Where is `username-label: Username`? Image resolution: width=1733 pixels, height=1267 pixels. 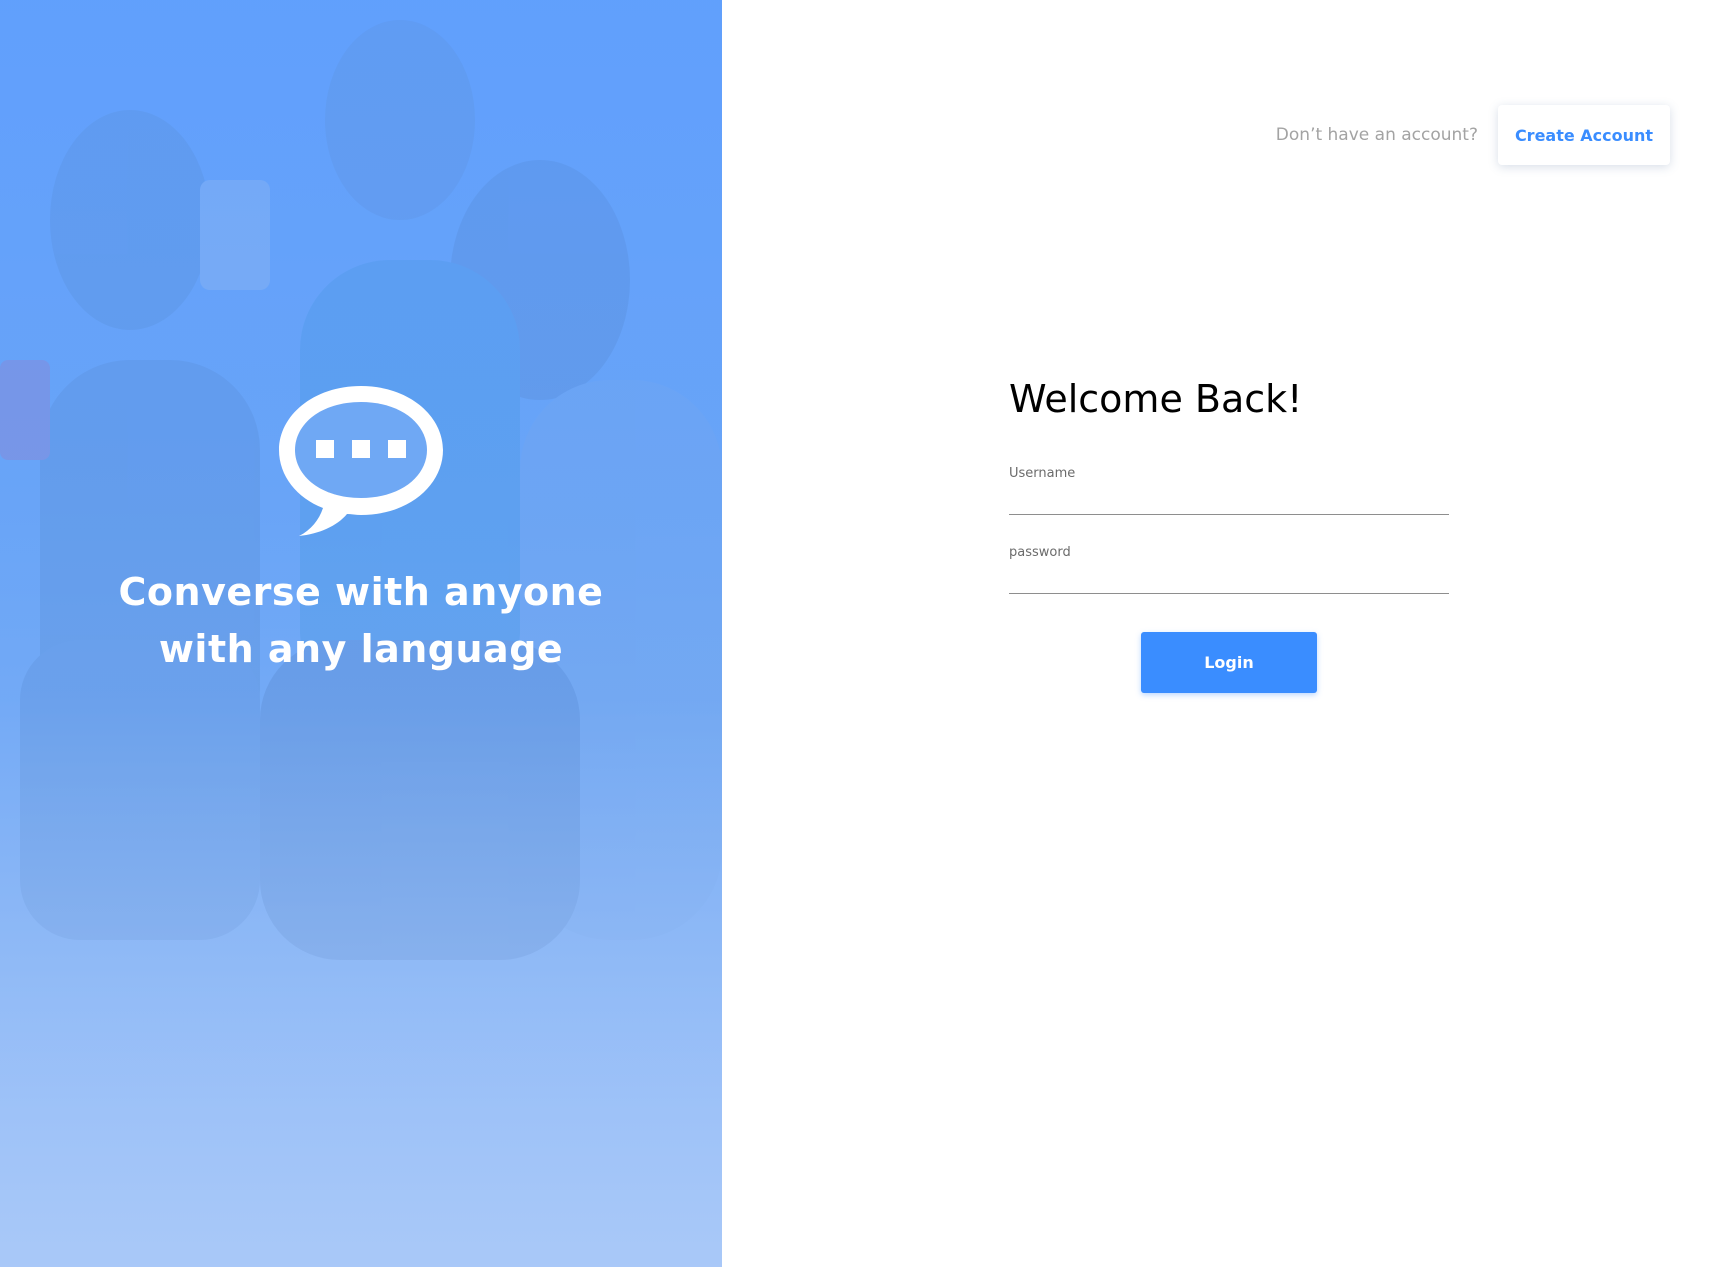
username-label: Username is located at coordinates (1042, 473).